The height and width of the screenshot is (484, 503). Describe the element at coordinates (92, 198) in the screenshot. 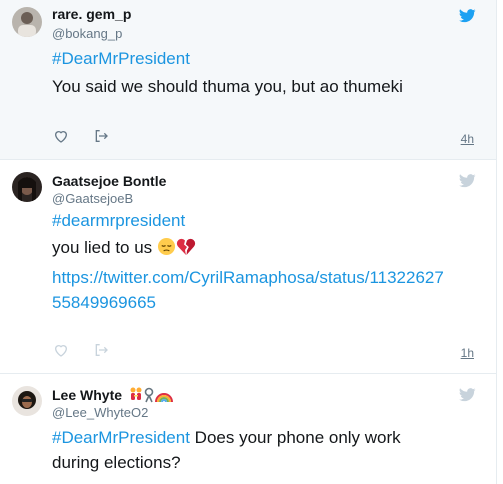

I see `user-handle: @GaatsejoeB` at that location.